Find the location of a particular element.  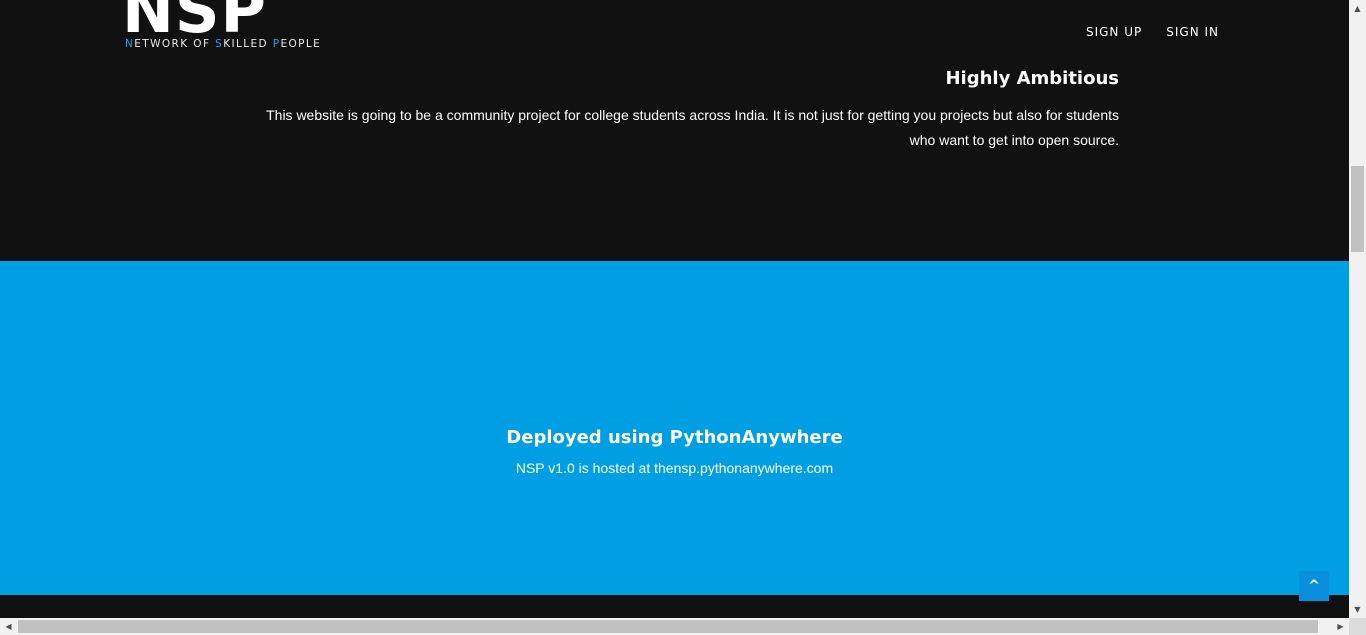

sign-up-link: SIGN UP is located at coordinates (1114, 32).